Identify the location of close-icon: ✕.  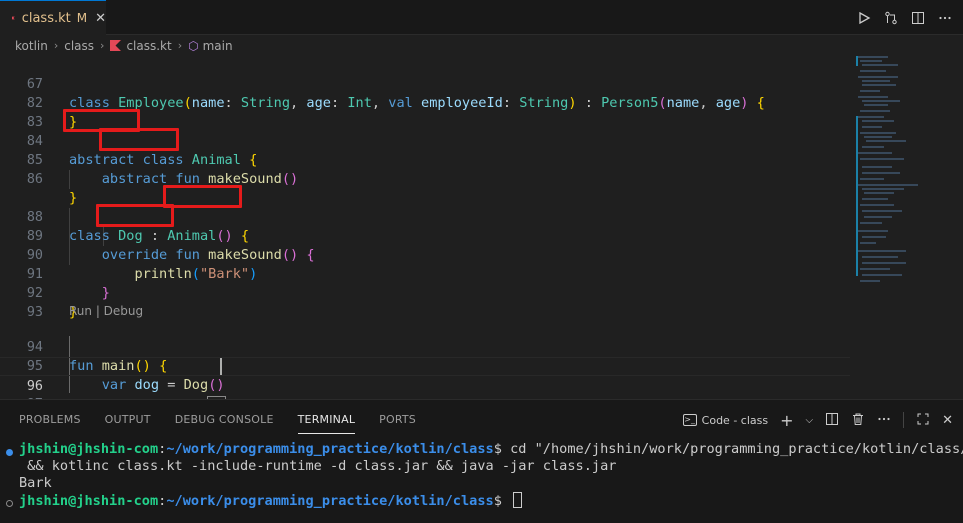
(100, 18).